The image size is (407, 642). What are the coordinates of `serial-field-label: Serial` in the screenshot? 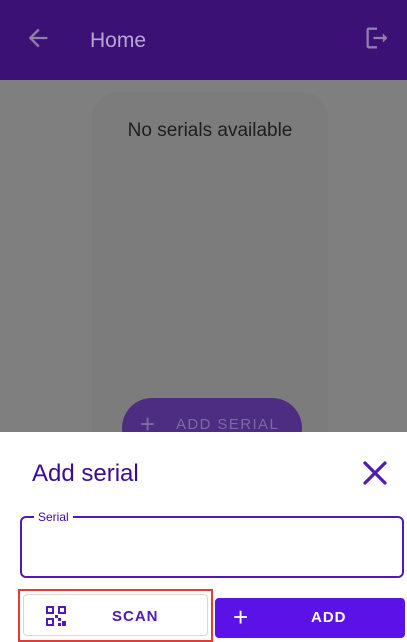 It's located at (53, 517).